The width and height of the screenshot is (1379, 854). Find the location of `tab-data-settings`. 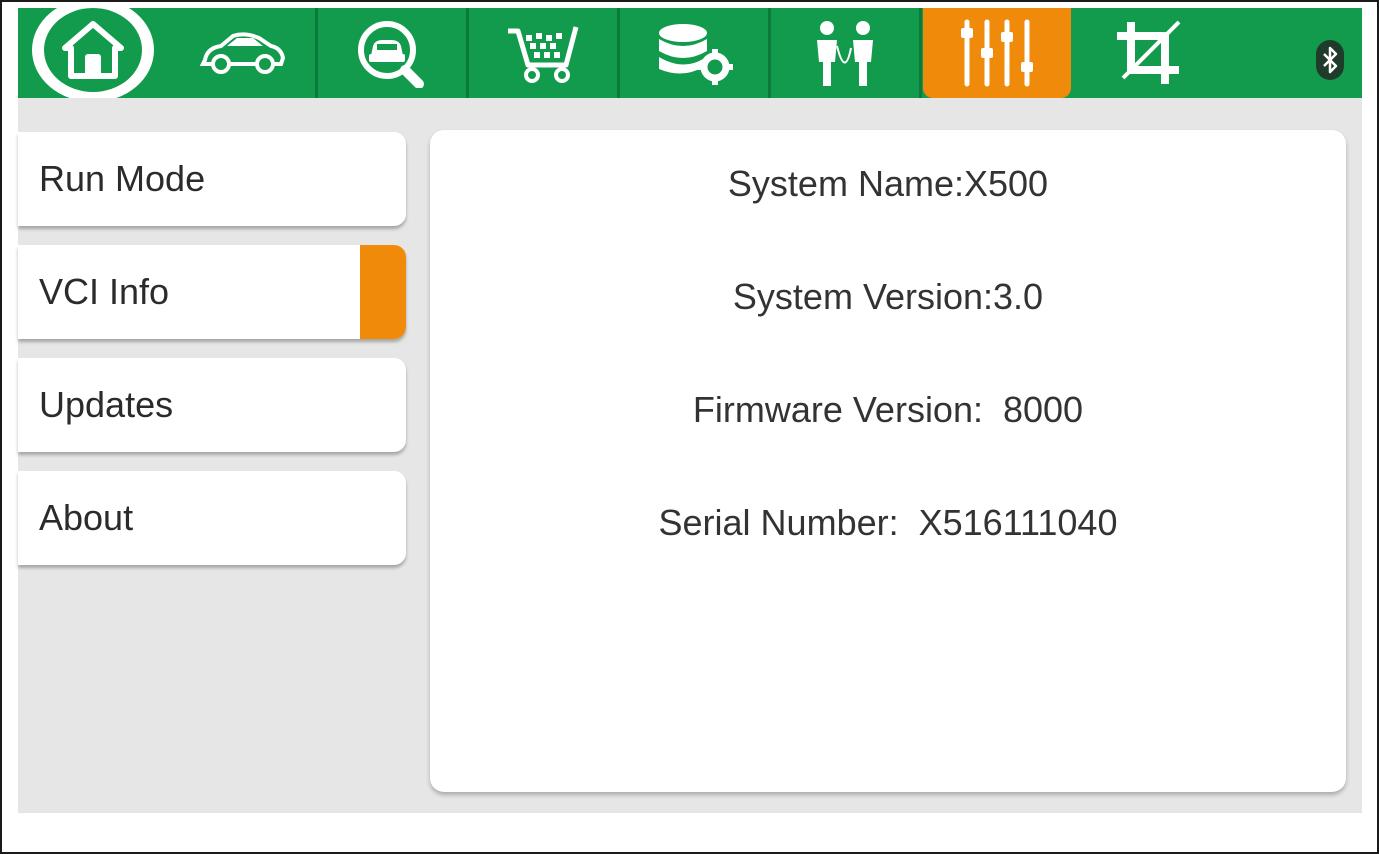

tab-data-settings is located at coordinates (696, 53).